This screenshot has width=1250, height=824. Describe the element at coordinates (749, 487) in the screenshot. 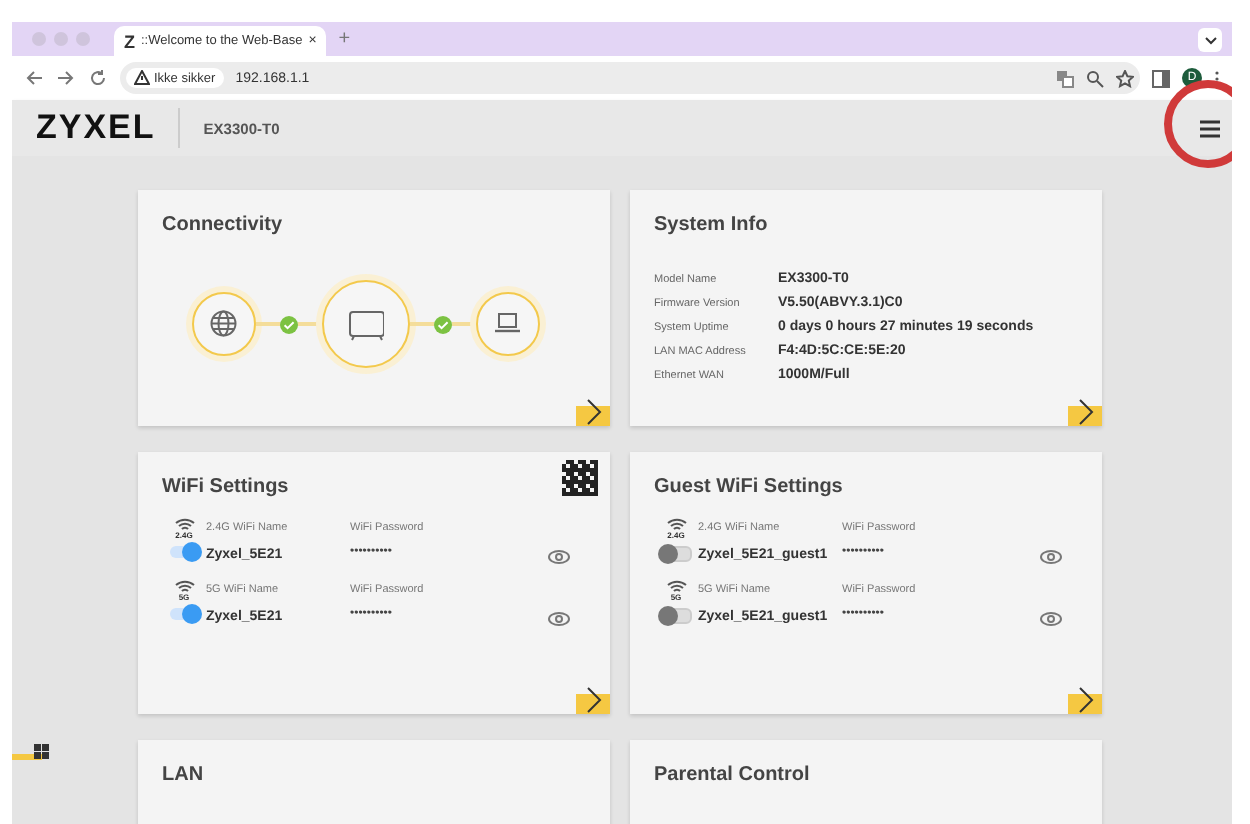

I see `card-title: Guest WiFi Settings` at that location.